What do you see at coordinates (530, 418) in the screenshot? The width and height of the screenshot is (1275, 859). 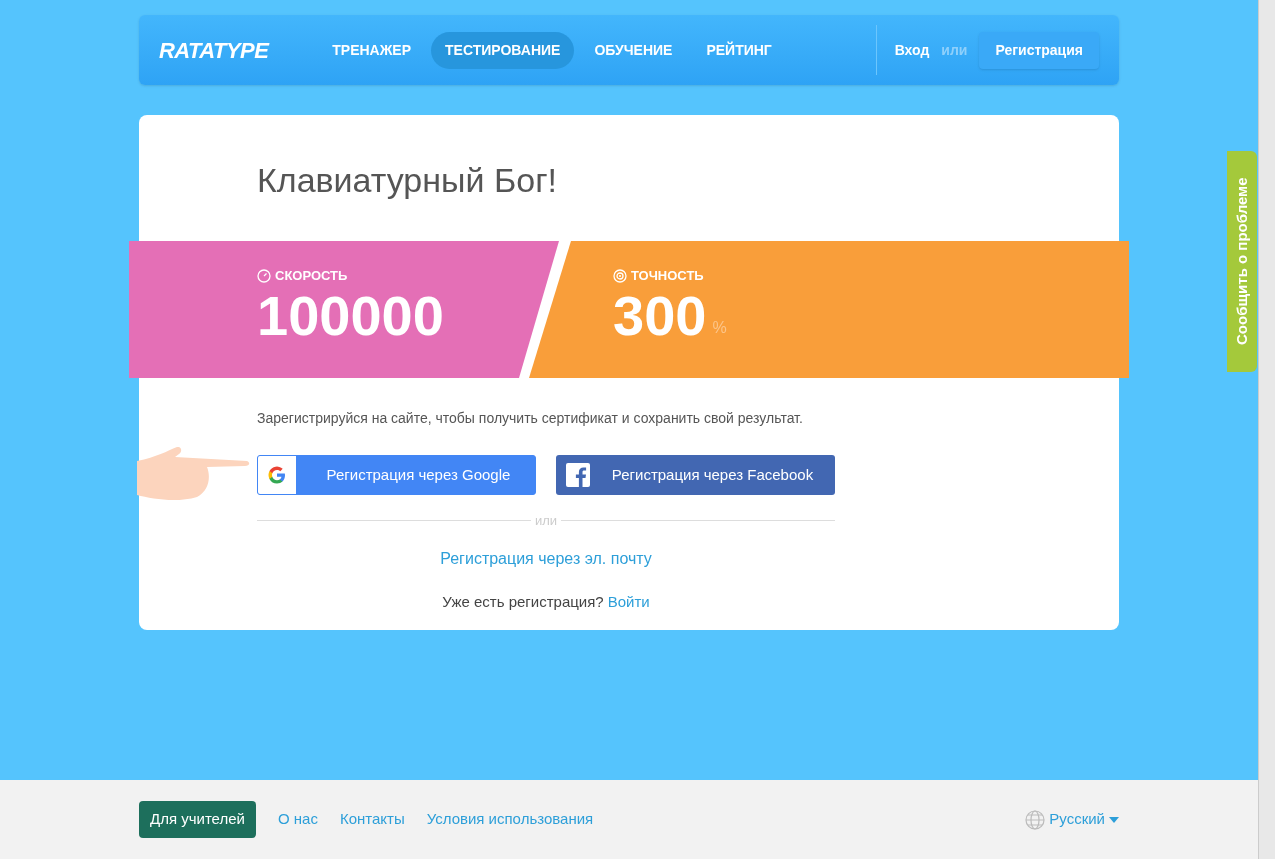 I see `signup-prompt: Зарегистрируйся на сайте, чтобы получить сертификат и сохранить свой результат.` at bounding box center [530, 418].